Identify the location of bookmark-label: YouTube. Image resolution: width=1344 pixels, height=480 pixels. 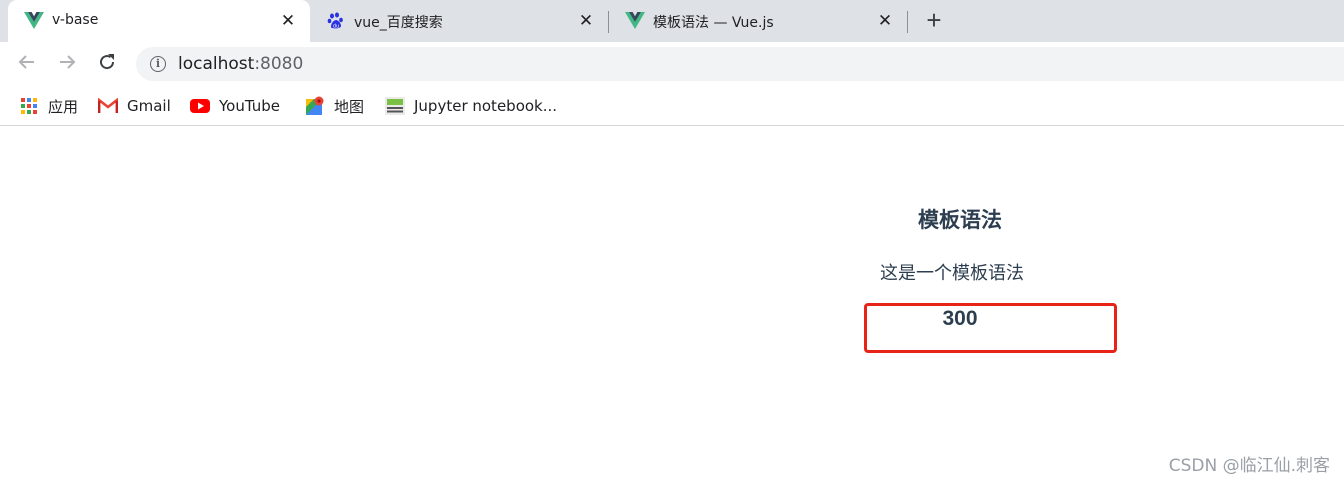
(249, 106).